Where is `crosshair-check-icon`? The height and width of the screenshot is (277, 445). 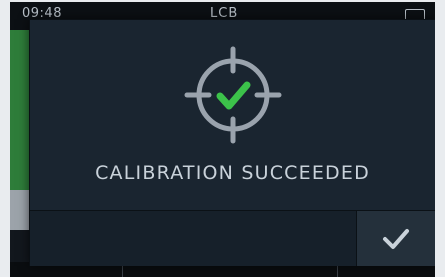
crosshair-check-icon is located at coordinates (233, 95).